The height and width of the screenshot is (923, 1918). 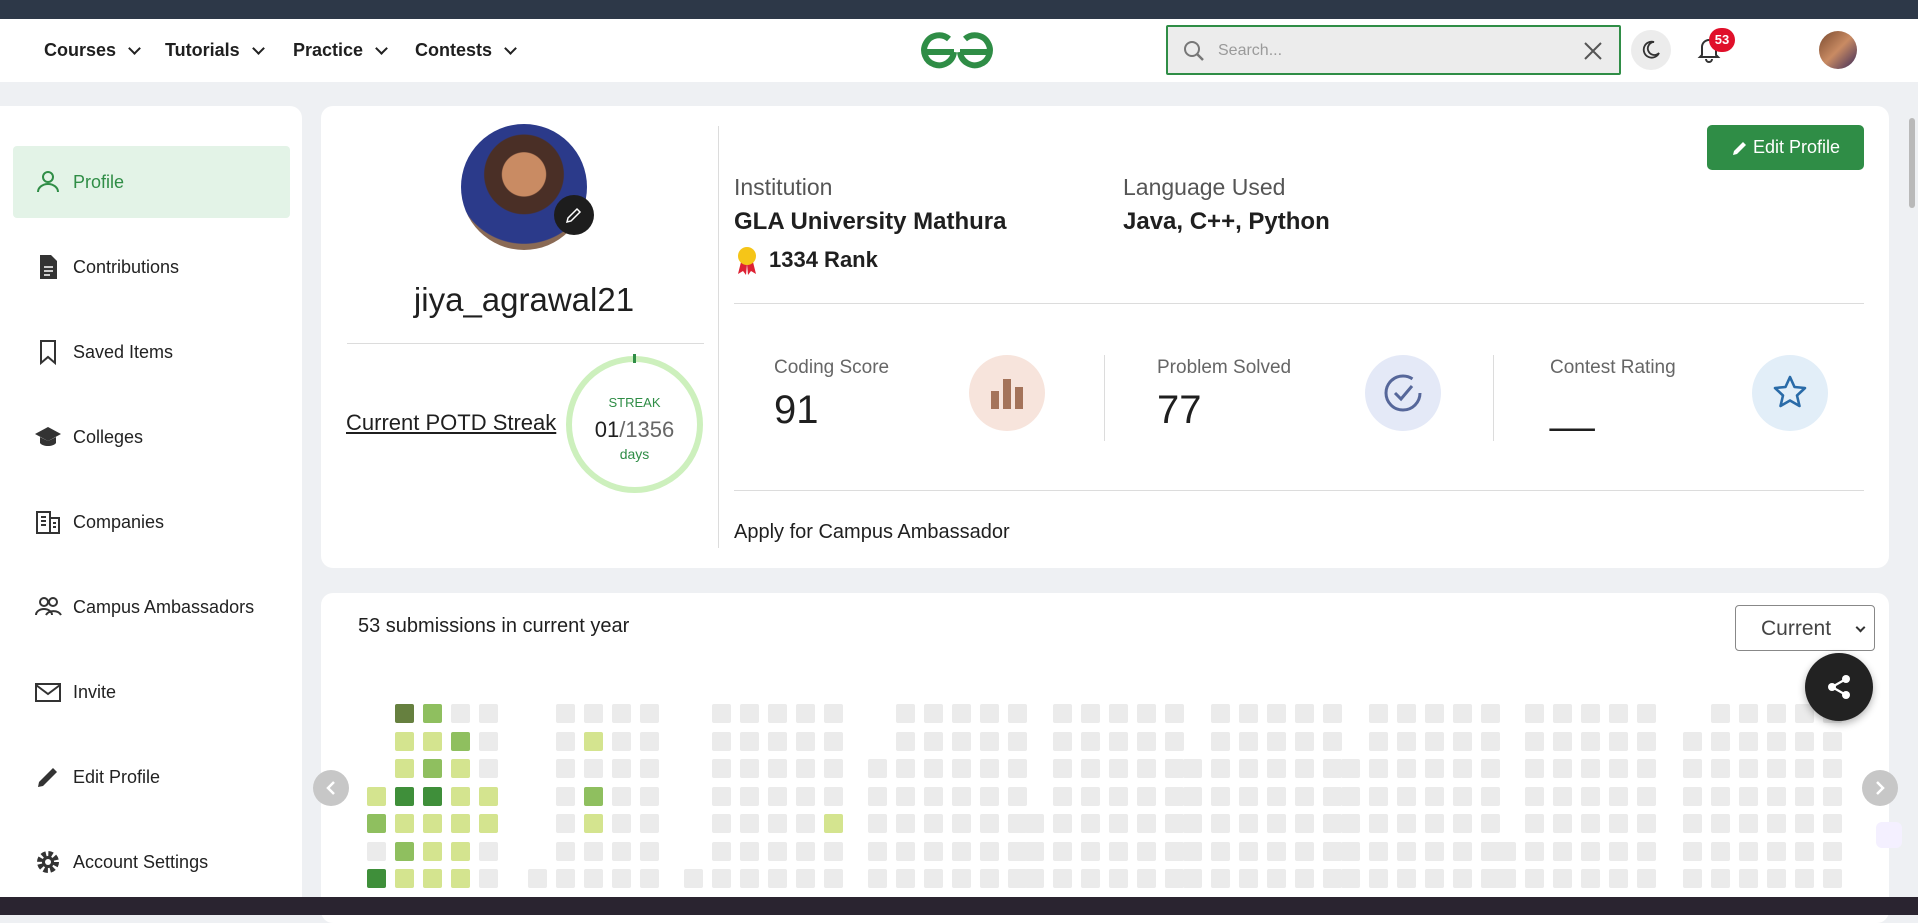 I want to click on sidebar-item-contributions: Contributions, so click(x=151, y=267).